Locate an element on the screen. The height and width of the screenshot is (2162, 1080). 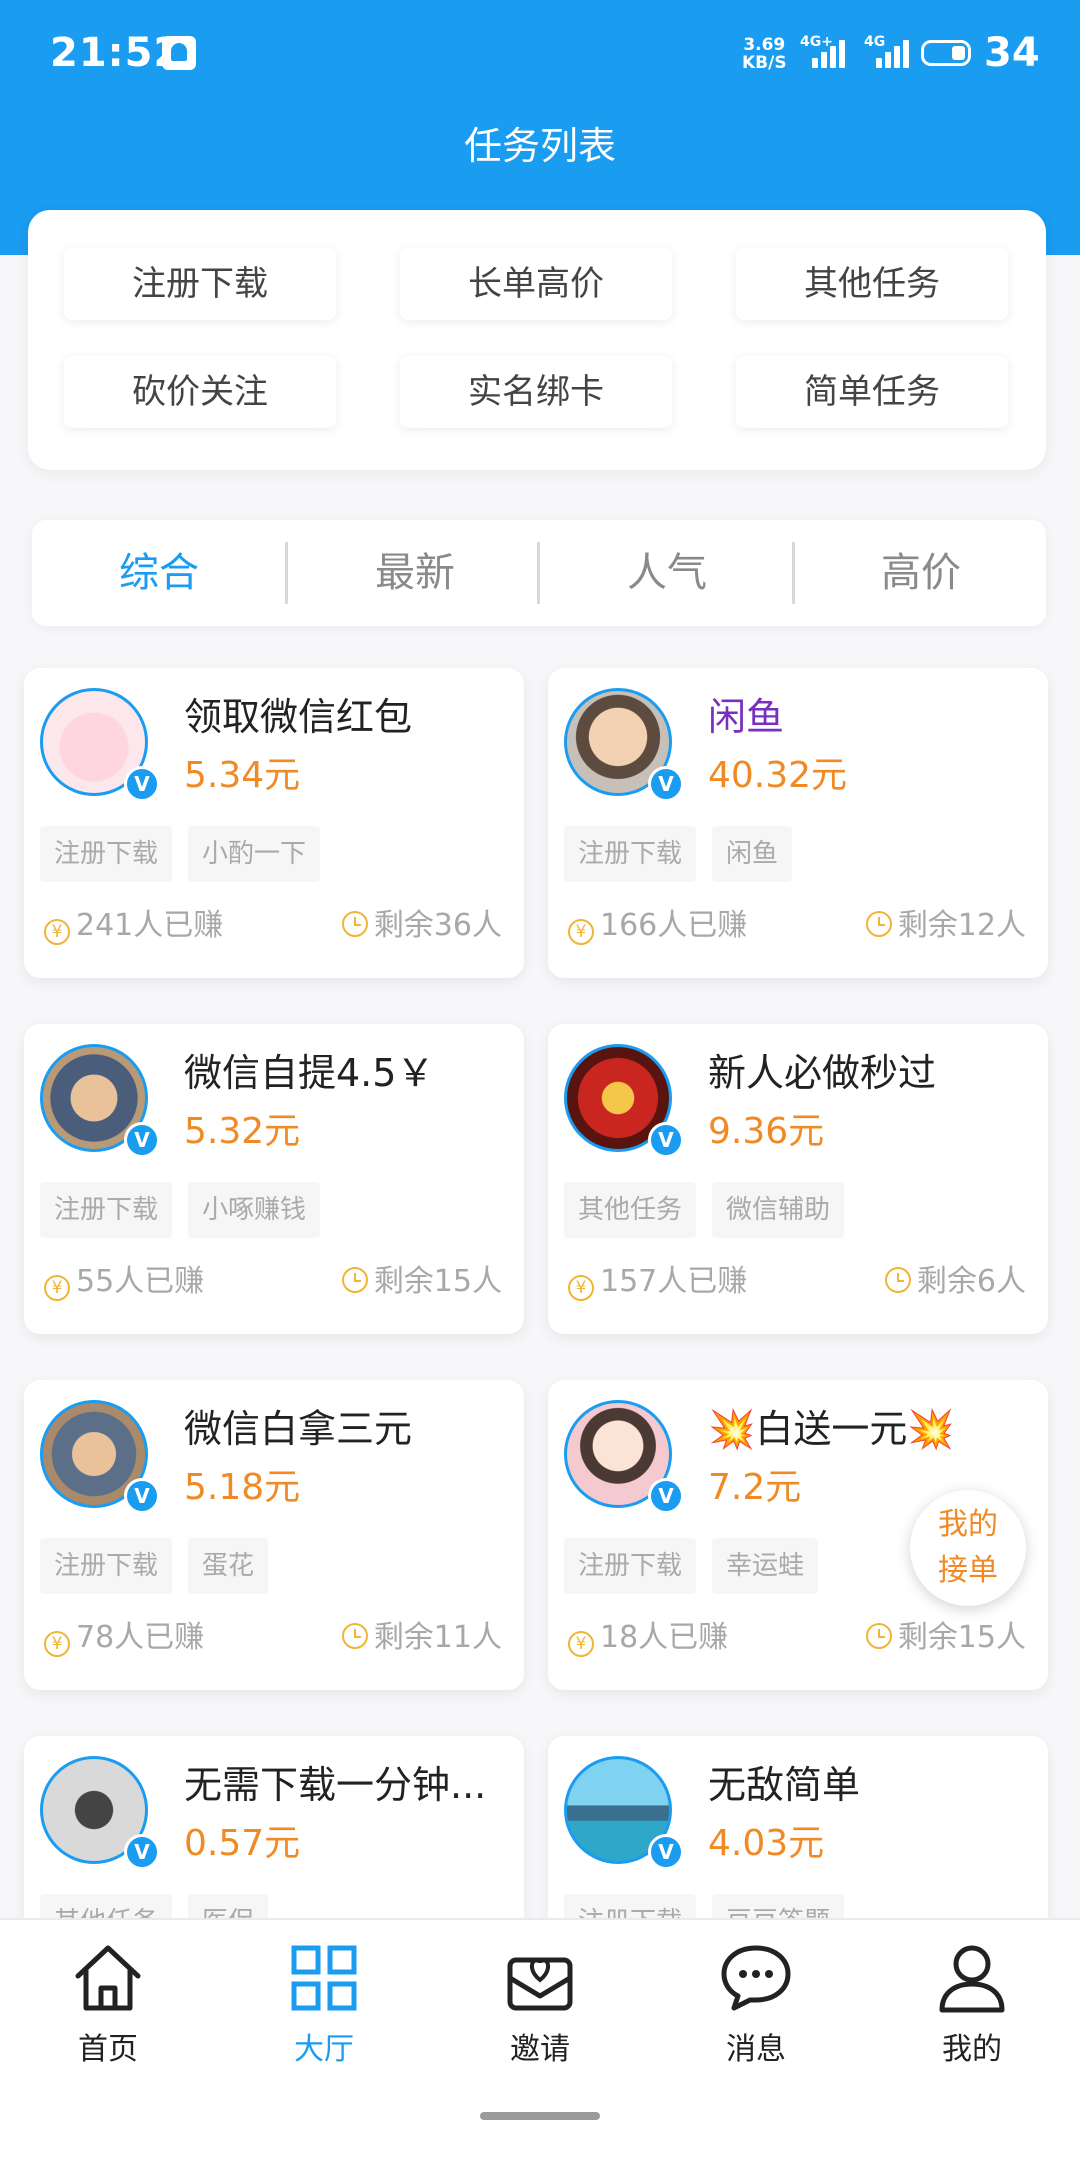
earned-count: ¥241人已赚 is located at coordinates (133, 922).